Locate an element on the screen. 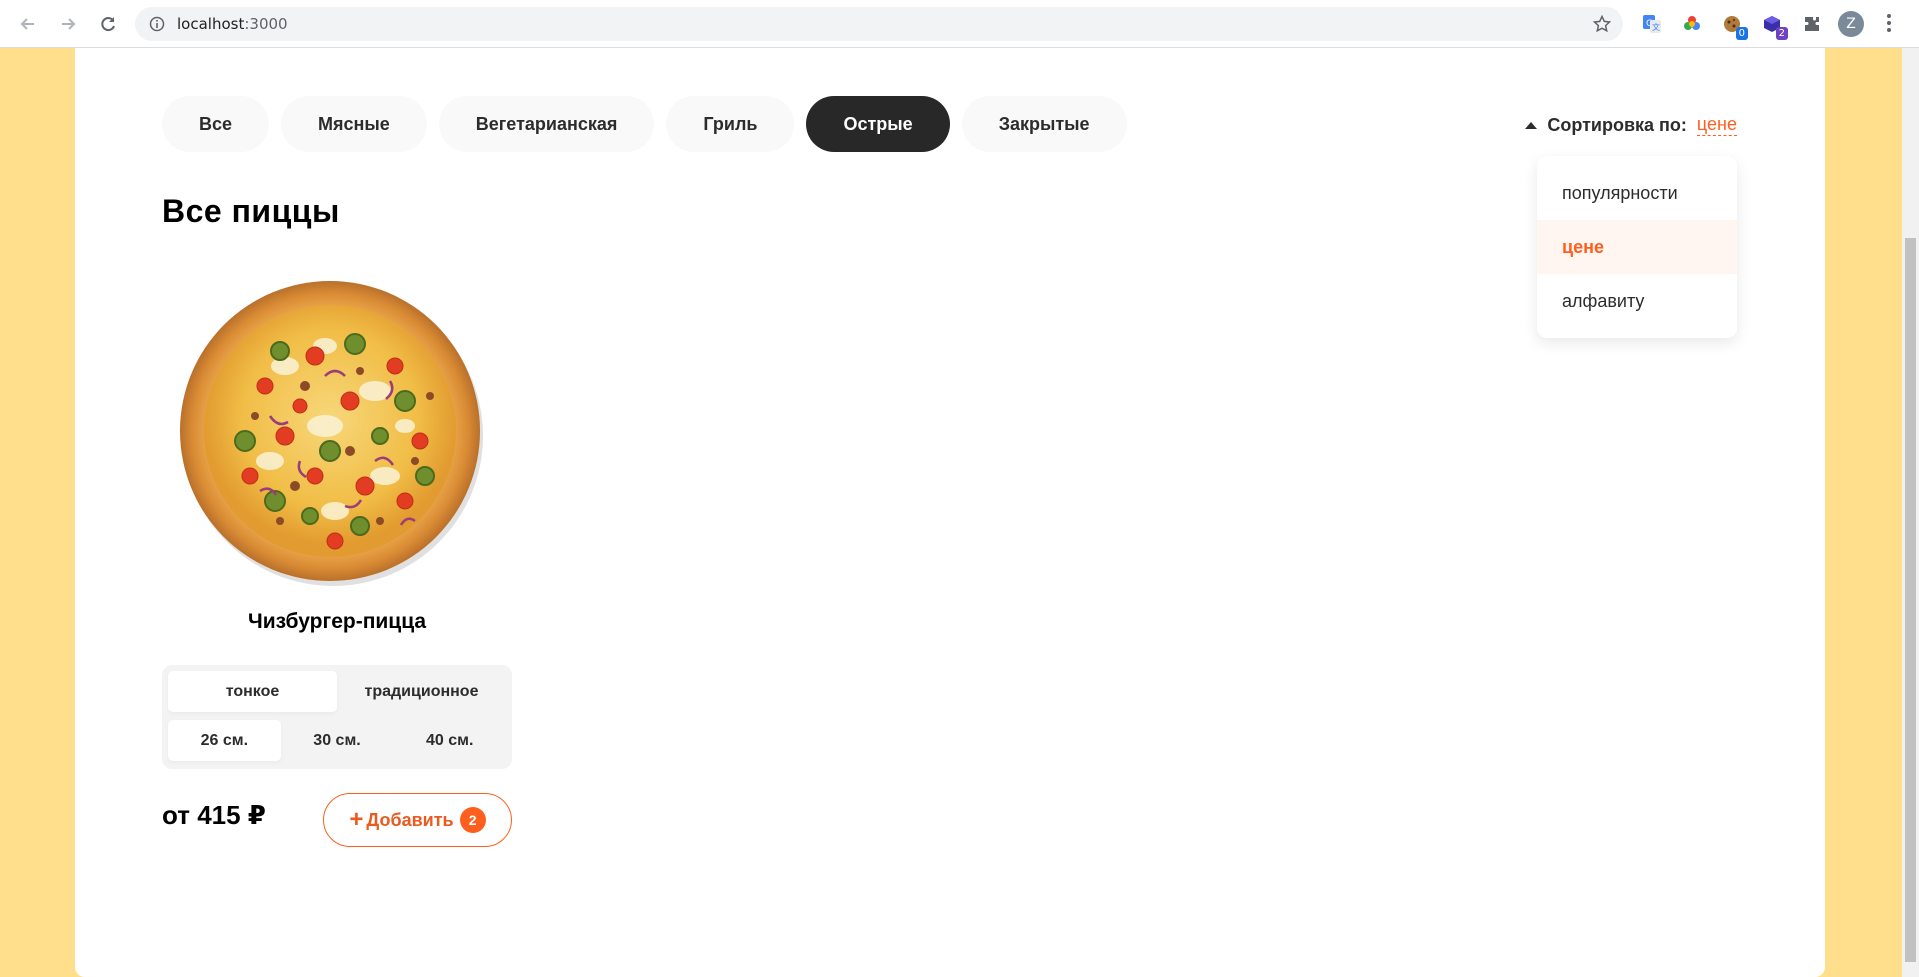 The image size is (1919, 977). address-bar: localhost:3000 is located at coordinates (879, 24).